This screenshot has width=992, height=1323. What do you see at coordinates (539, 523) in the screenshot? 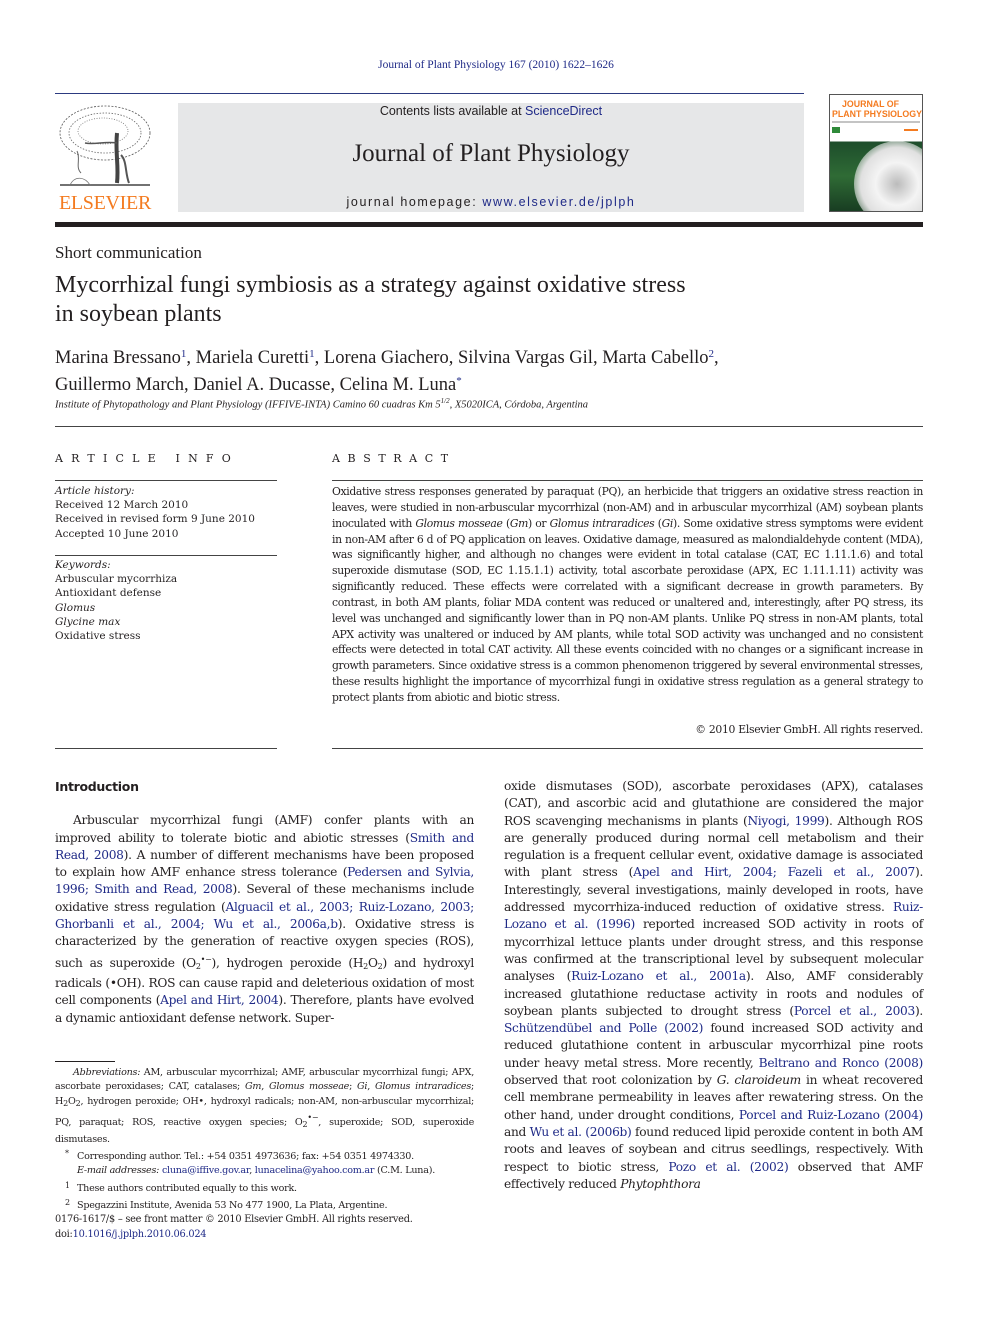
I see `abstract-segment: ) or` at bounding box center [539, 523].